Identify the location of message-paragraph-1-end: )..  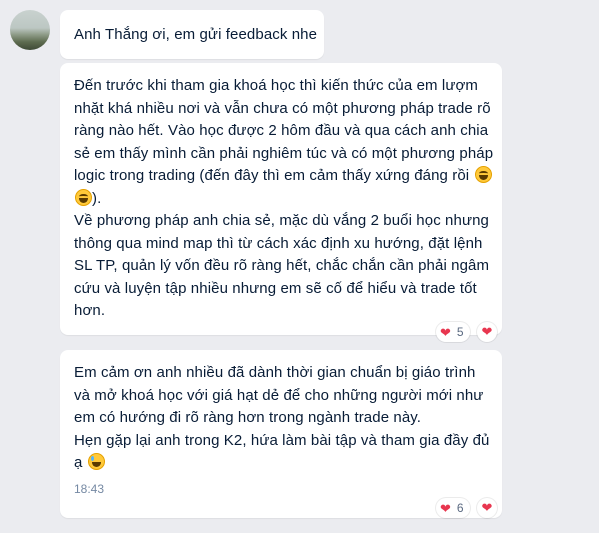
(97, 198).